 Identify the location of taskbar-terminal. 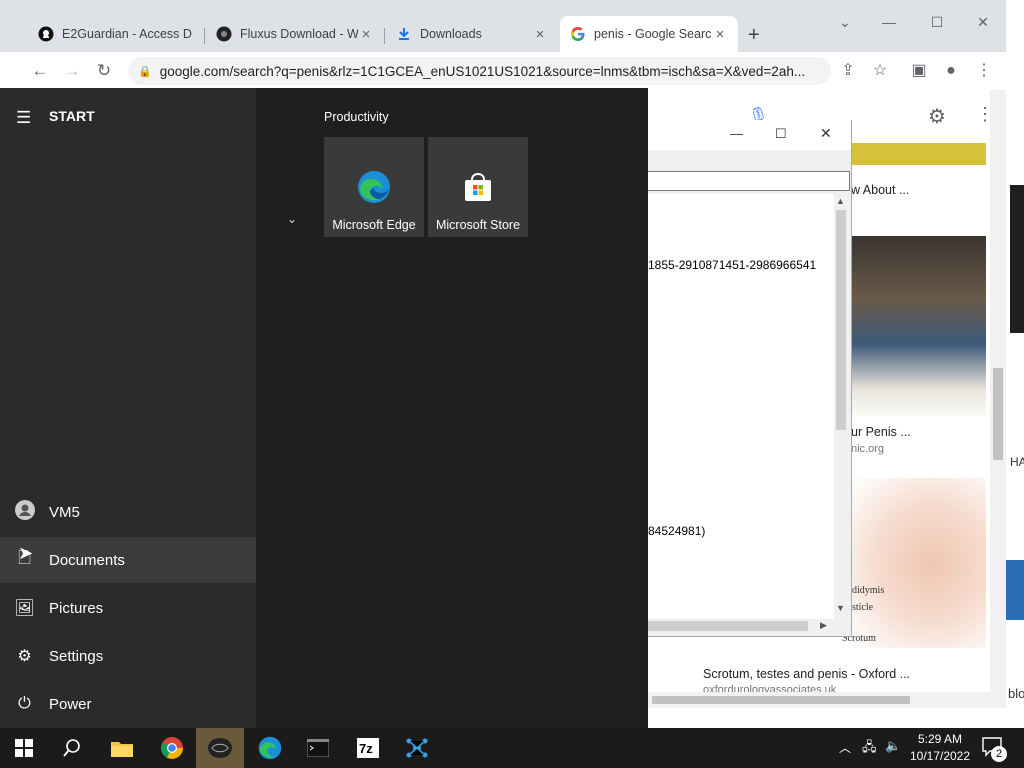
(318, 748).